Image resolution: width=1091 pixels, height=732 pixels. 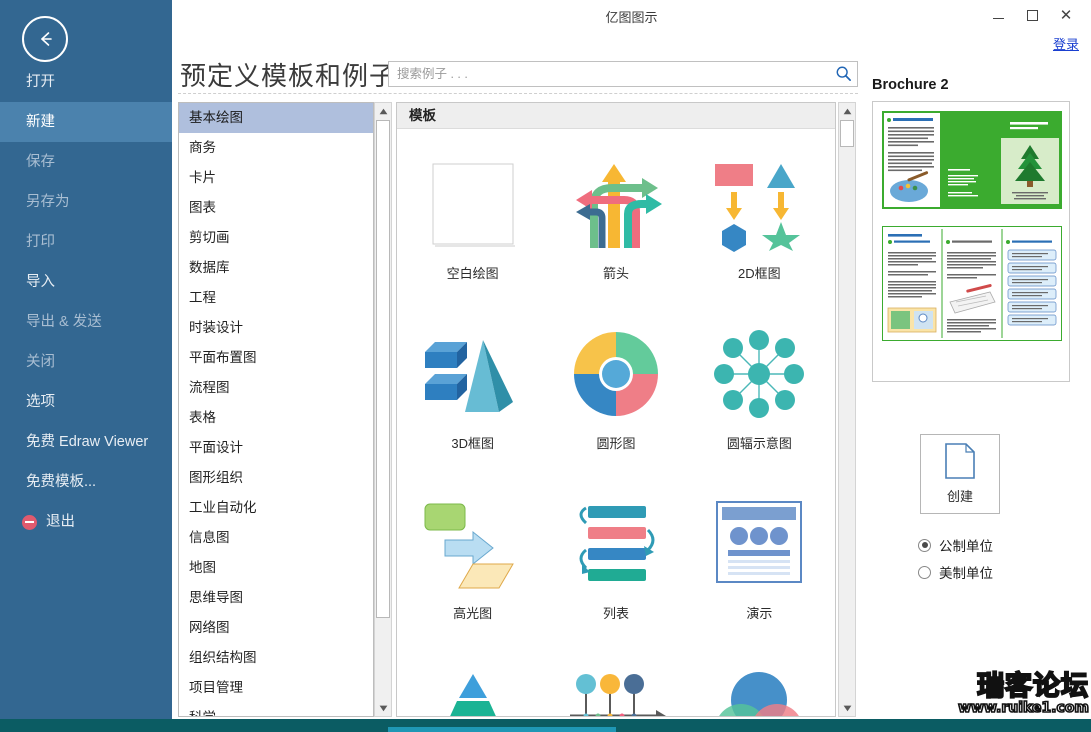 What do you see at coordinates (631, 15) in the screenshot?
I see `title-bar: 亿图图示 ✕` at bounding box center [631, 15].